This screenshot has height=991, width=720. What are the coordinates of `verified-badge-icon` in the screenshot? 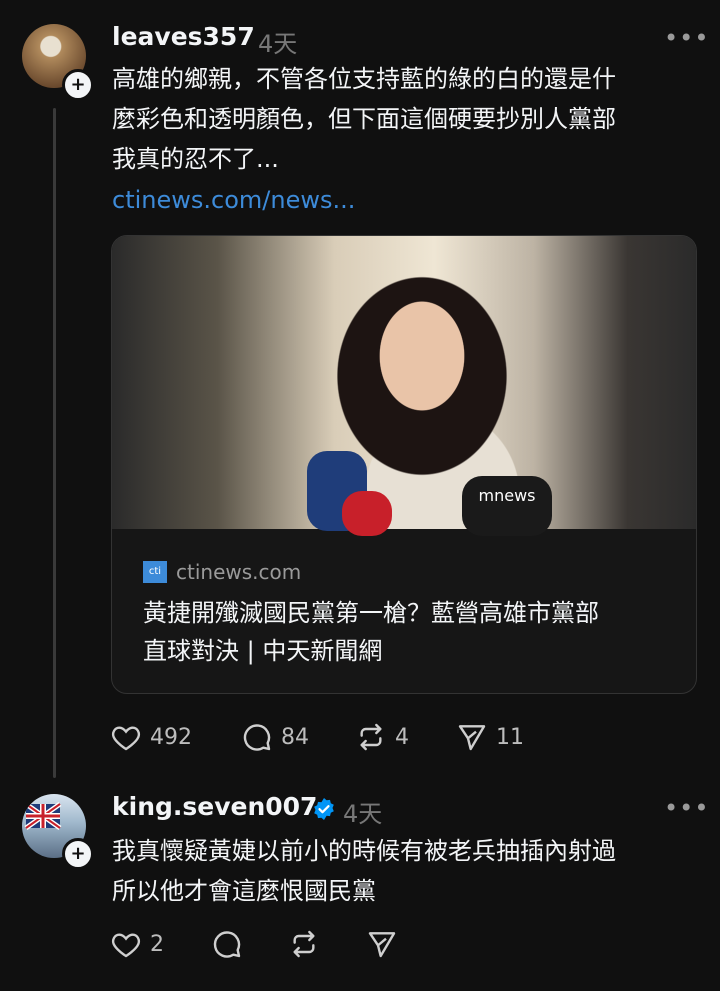 It's located at (324, 809).